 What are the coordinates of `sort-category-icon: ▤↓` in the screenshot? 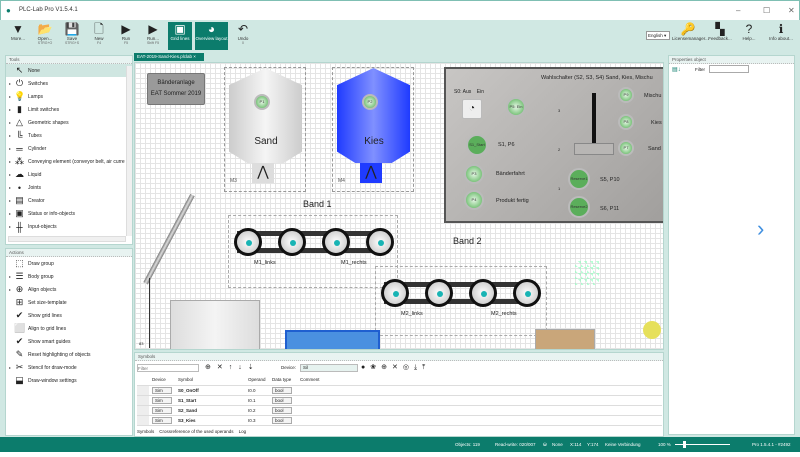 It's located at (676, 69).